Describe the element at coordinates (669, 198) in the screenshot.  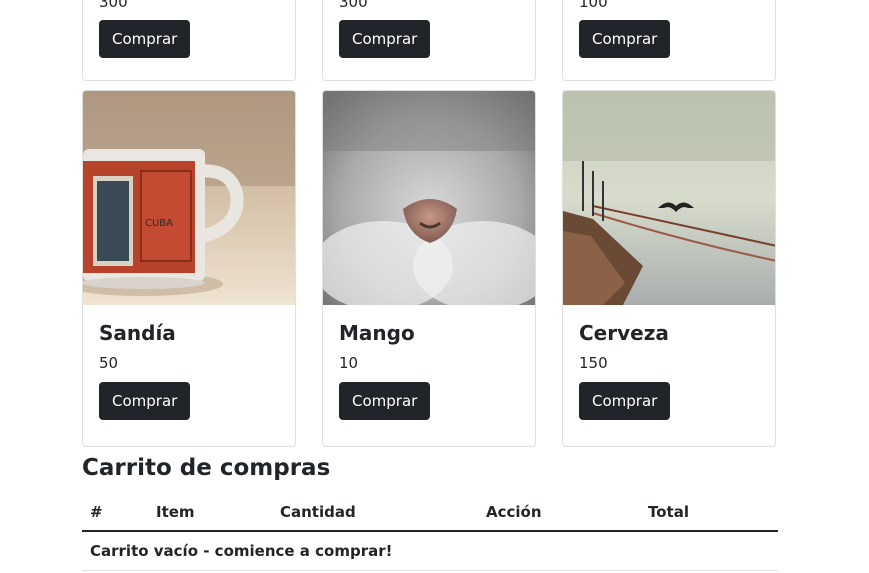
I see `lake-bird-photo` at that location.